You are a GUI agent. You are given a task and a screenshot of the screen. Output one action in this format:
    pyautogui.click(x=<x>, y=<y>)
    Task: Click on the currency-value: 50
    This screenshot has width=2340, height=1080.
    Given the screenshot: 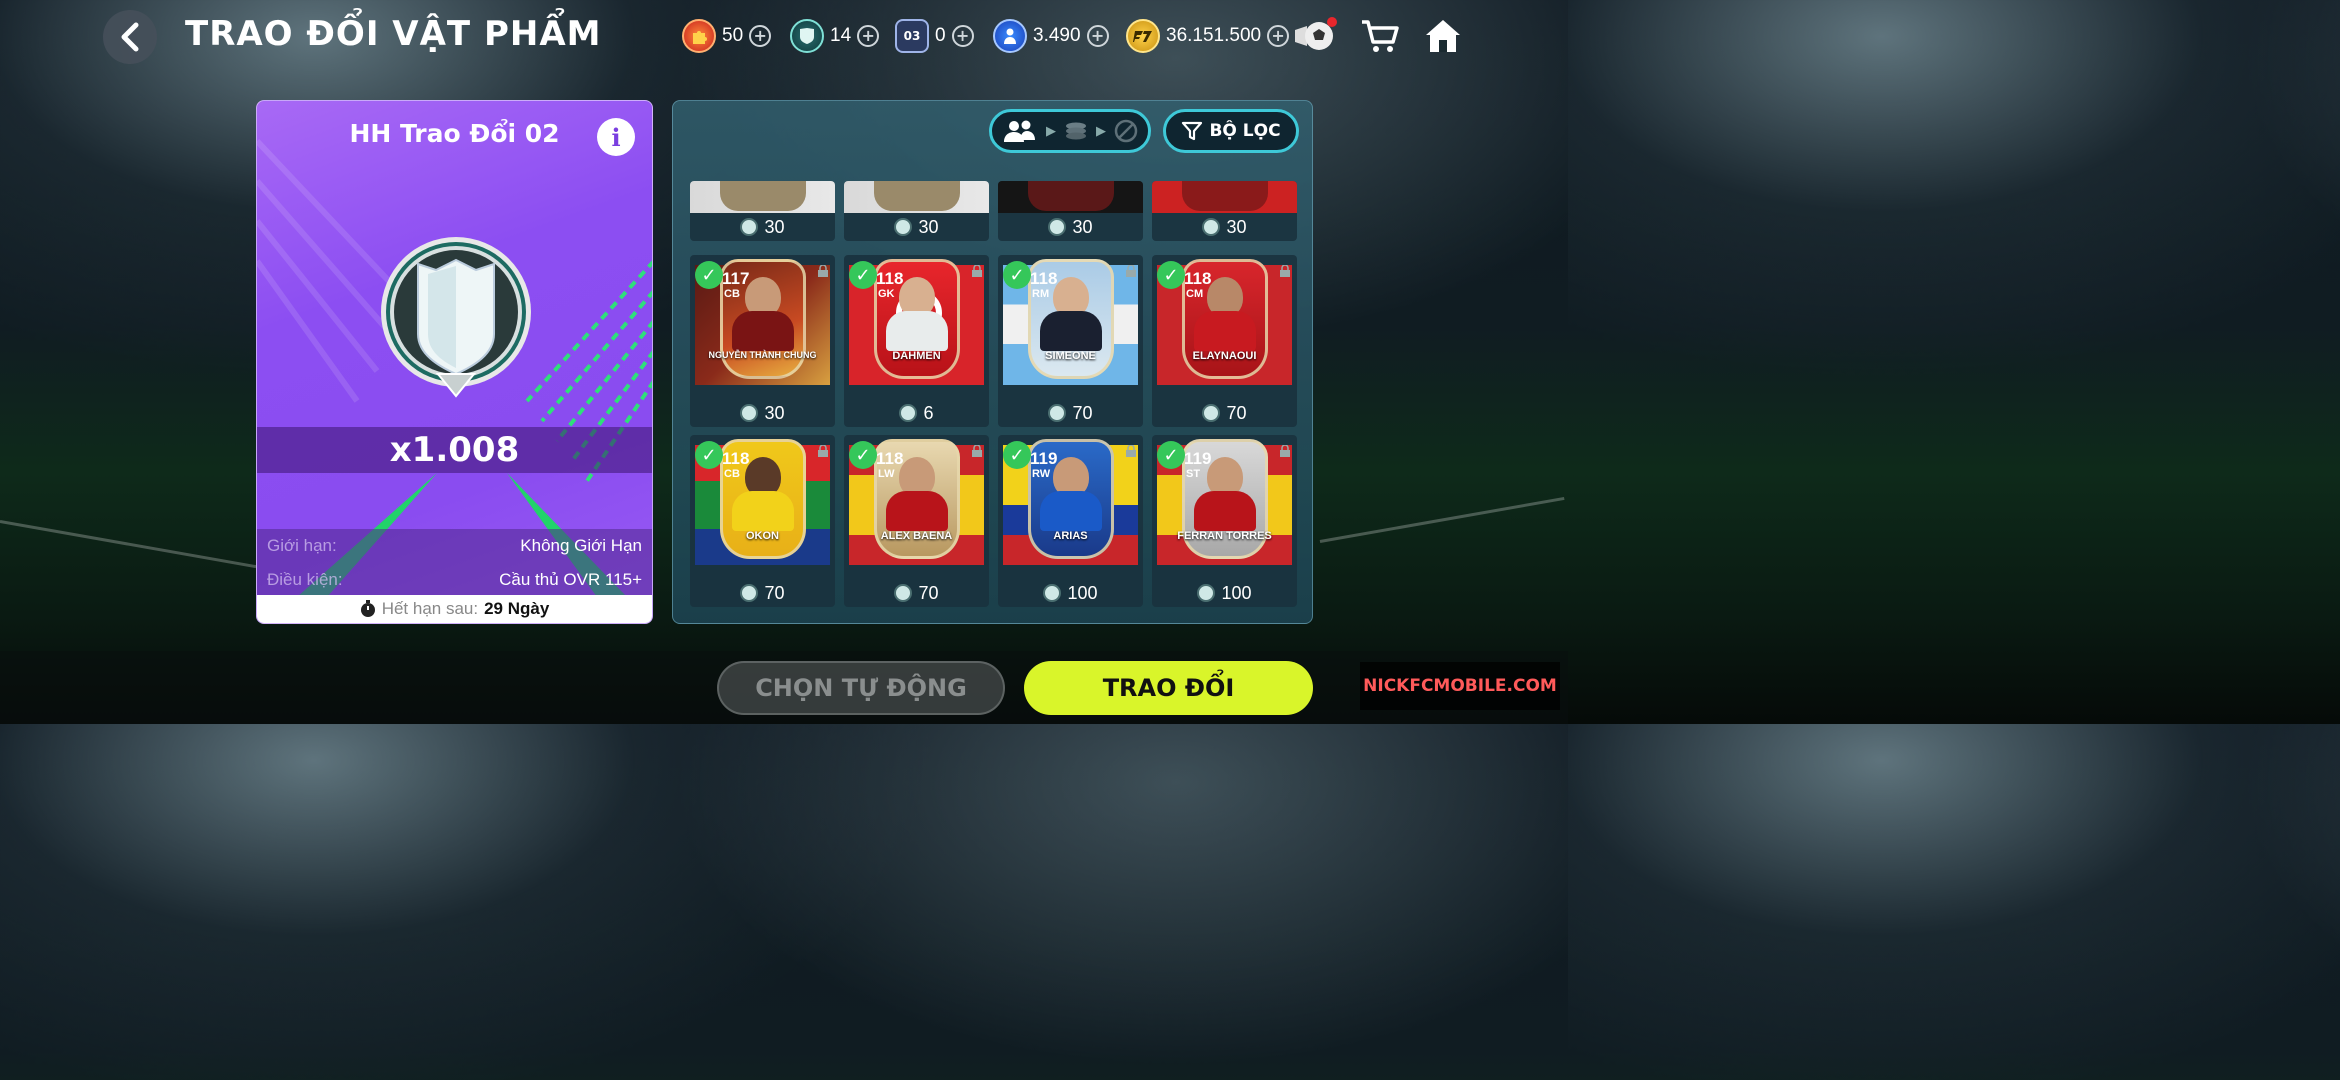 What is the action you would take?
    pyautogui.click(x=733, y=35)
    